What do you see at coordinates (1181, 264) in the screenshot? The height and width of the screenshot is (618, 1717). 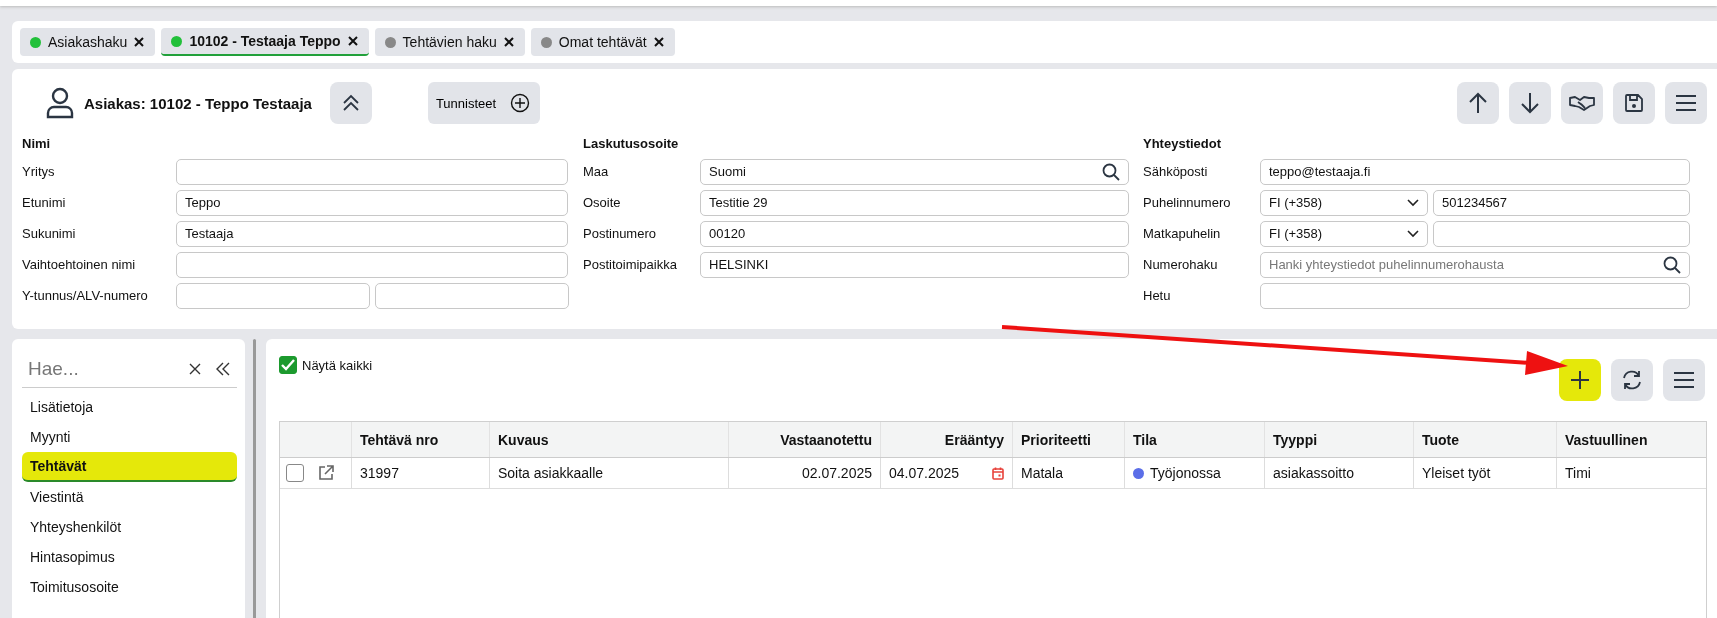 I see `field-label: Numerohaku` at bounding box center [1181, 264].